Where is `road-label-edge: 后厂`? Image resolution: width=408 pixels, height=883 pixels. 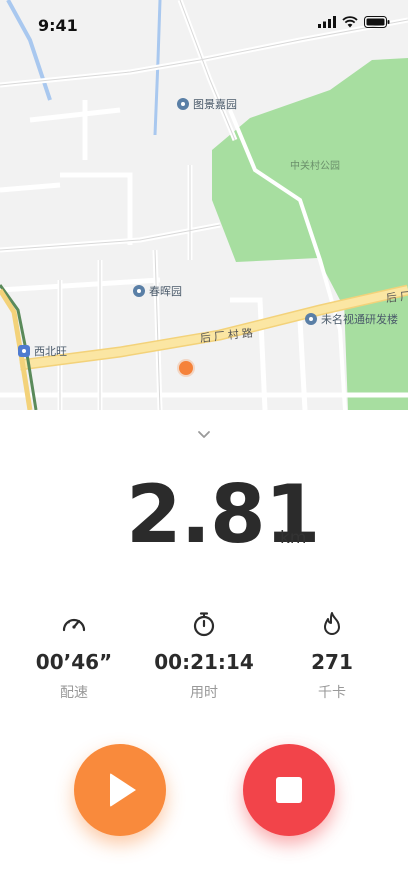 road-label-edge: 后厂 is located at coordinates (396, 297).